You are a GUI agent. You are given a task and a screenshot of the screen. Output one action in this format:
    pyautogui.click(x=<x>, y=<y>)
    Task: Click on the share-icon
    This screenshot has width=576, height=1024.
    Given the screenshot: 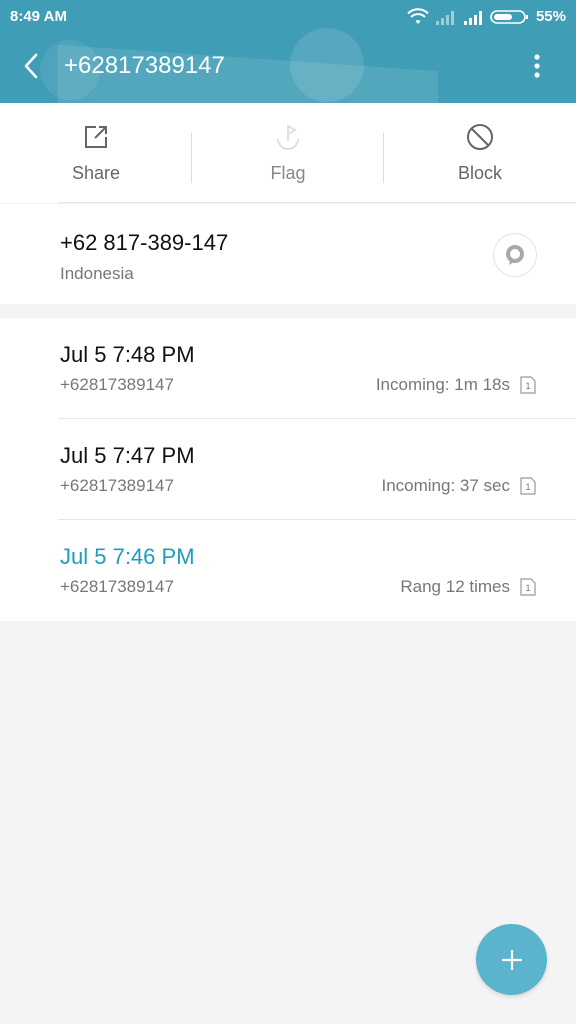 What is the action you would take?
    pyautogui.click(x=96, y=137)
    